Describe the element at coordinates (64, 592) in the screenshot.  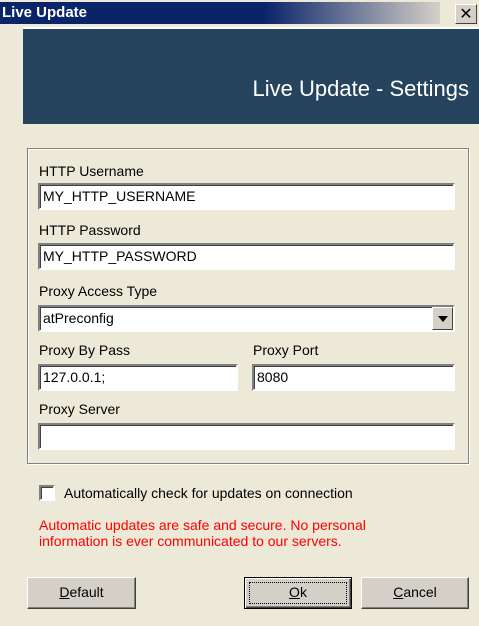
I see `default-button-accel: D` at that location.